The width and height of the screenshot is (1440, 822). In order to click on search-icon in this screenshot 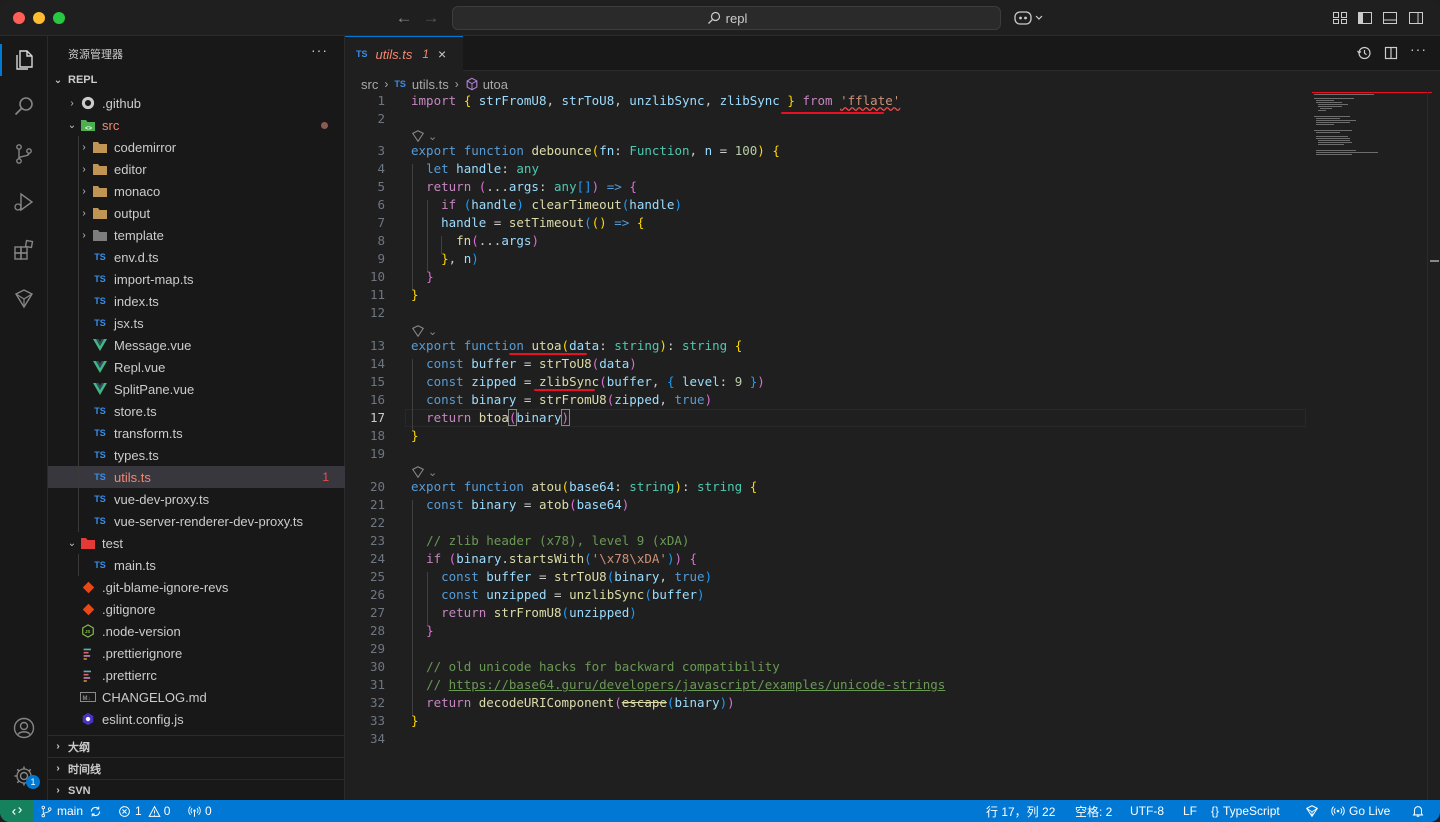, I will do `click(24, 106)`.